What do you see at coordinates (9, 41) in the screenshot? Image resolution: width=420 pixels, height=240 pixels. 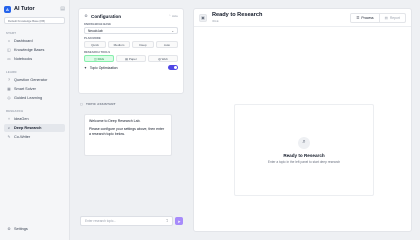 I see `home-icon: ⌂` at bounding box center [9, 41].